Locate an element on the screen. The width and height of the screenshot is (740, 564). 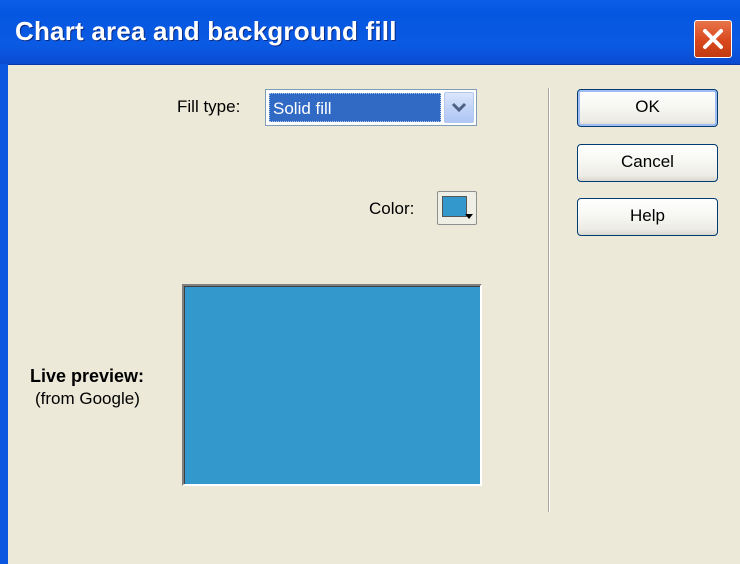
close-icon is located at coordinates (713, 39).